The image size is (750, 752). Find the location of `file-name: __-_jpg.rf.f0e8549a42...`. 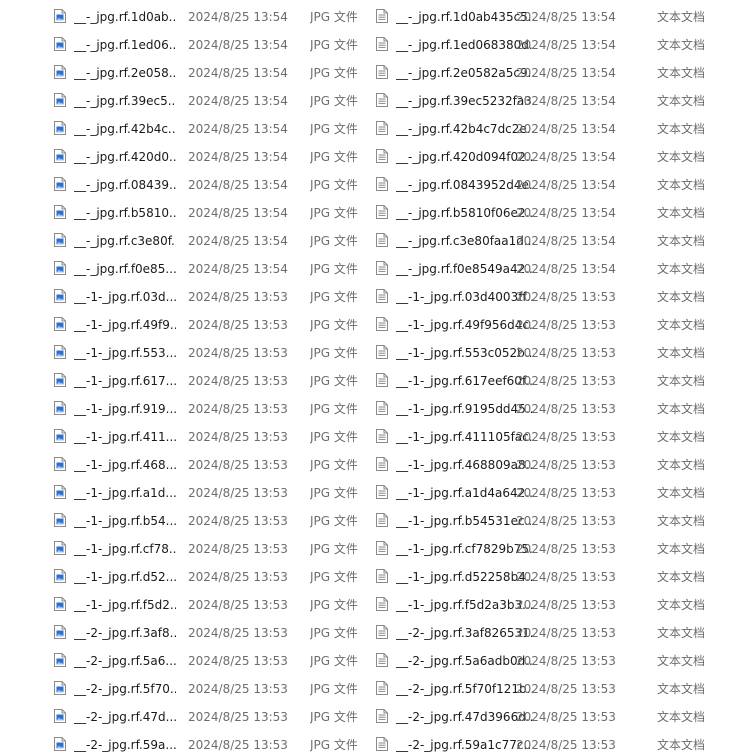

file-name: __-_jpg.rf.f0e8549a42... is located at coordinates (465, 269).